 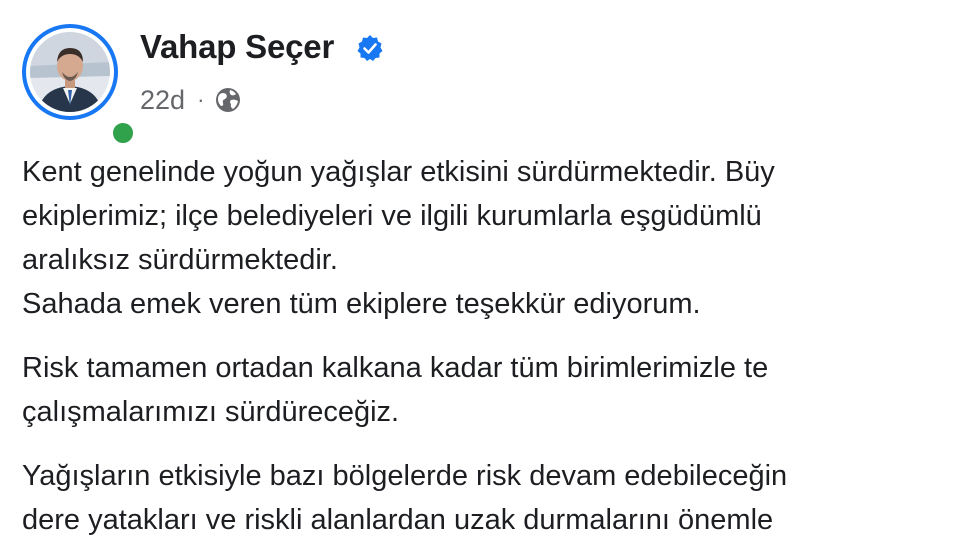 What do you see at coordinates (211, 412) in the screenshot?
I see `post-text-line: çalışmalarımızı sürdüreceğiz.` at bounding box center [211, 412].